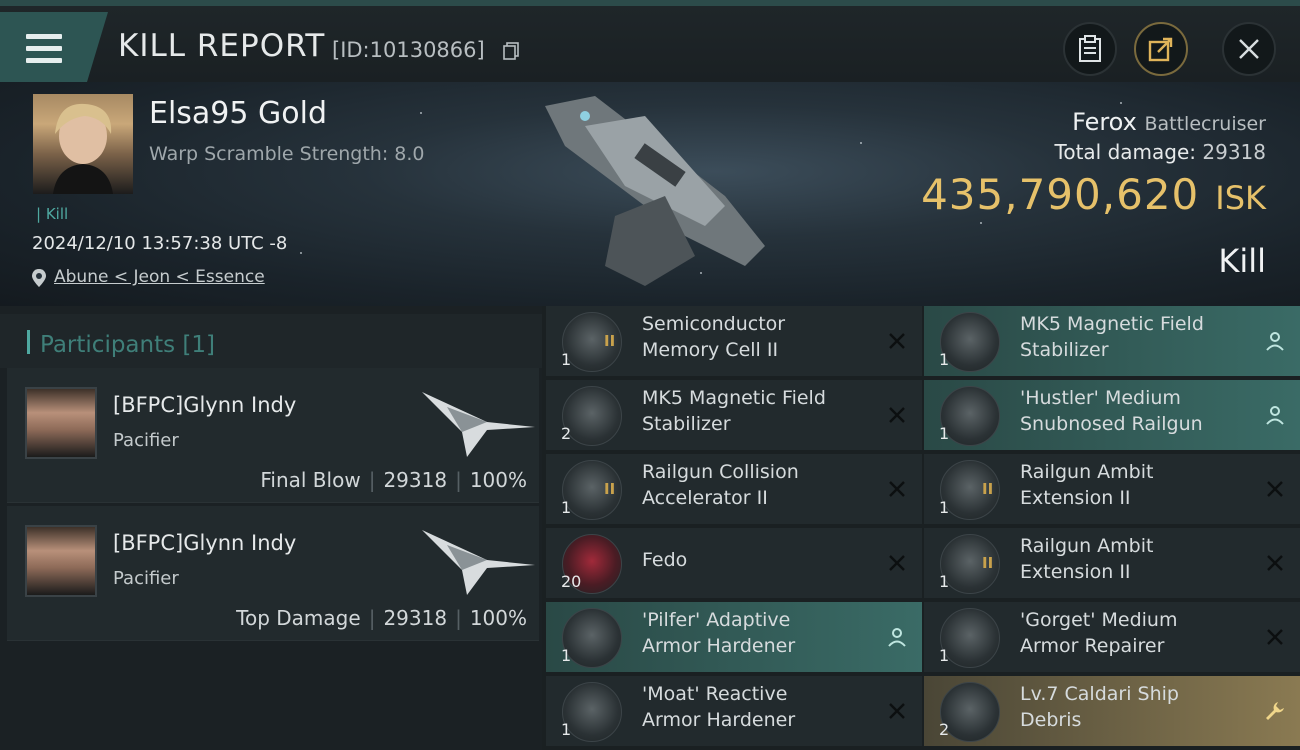 The height and width of the screenshot is (750, 1300). Describe the element at coordinates (716, 620) in the screenshot. I see `item-name-line: 'Pilfer' Adaptive` at that location.